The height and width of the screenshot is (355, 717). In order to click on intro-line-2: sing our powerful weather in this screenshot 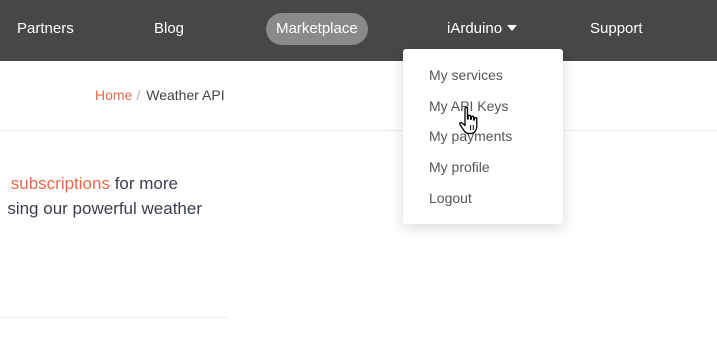, I will do `click(104, 208)`.